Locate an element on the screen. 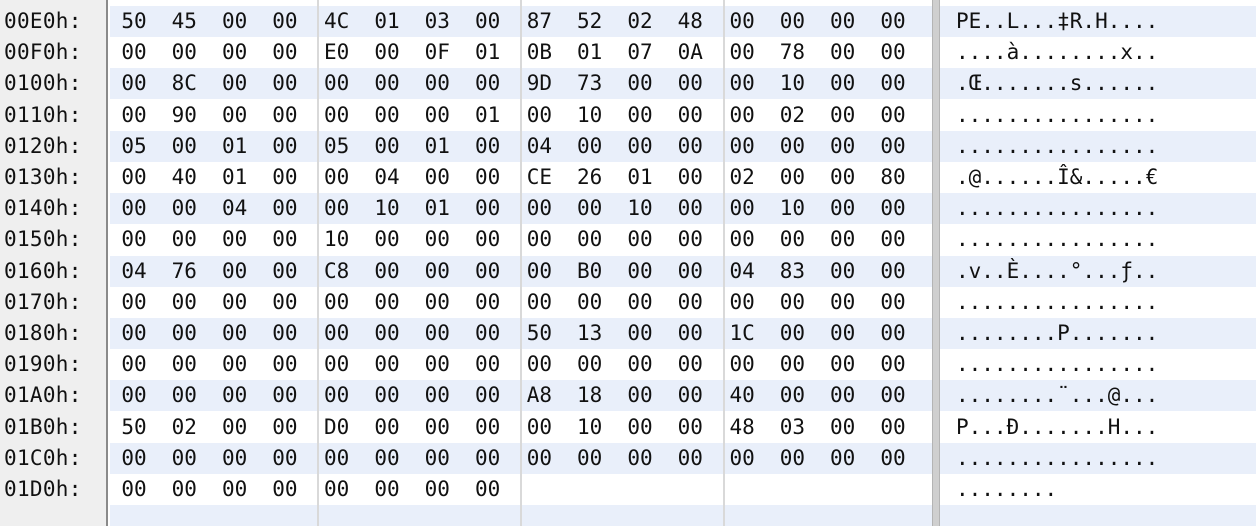  hex-byte-cell: 90 is located at coordinates (184, 115).